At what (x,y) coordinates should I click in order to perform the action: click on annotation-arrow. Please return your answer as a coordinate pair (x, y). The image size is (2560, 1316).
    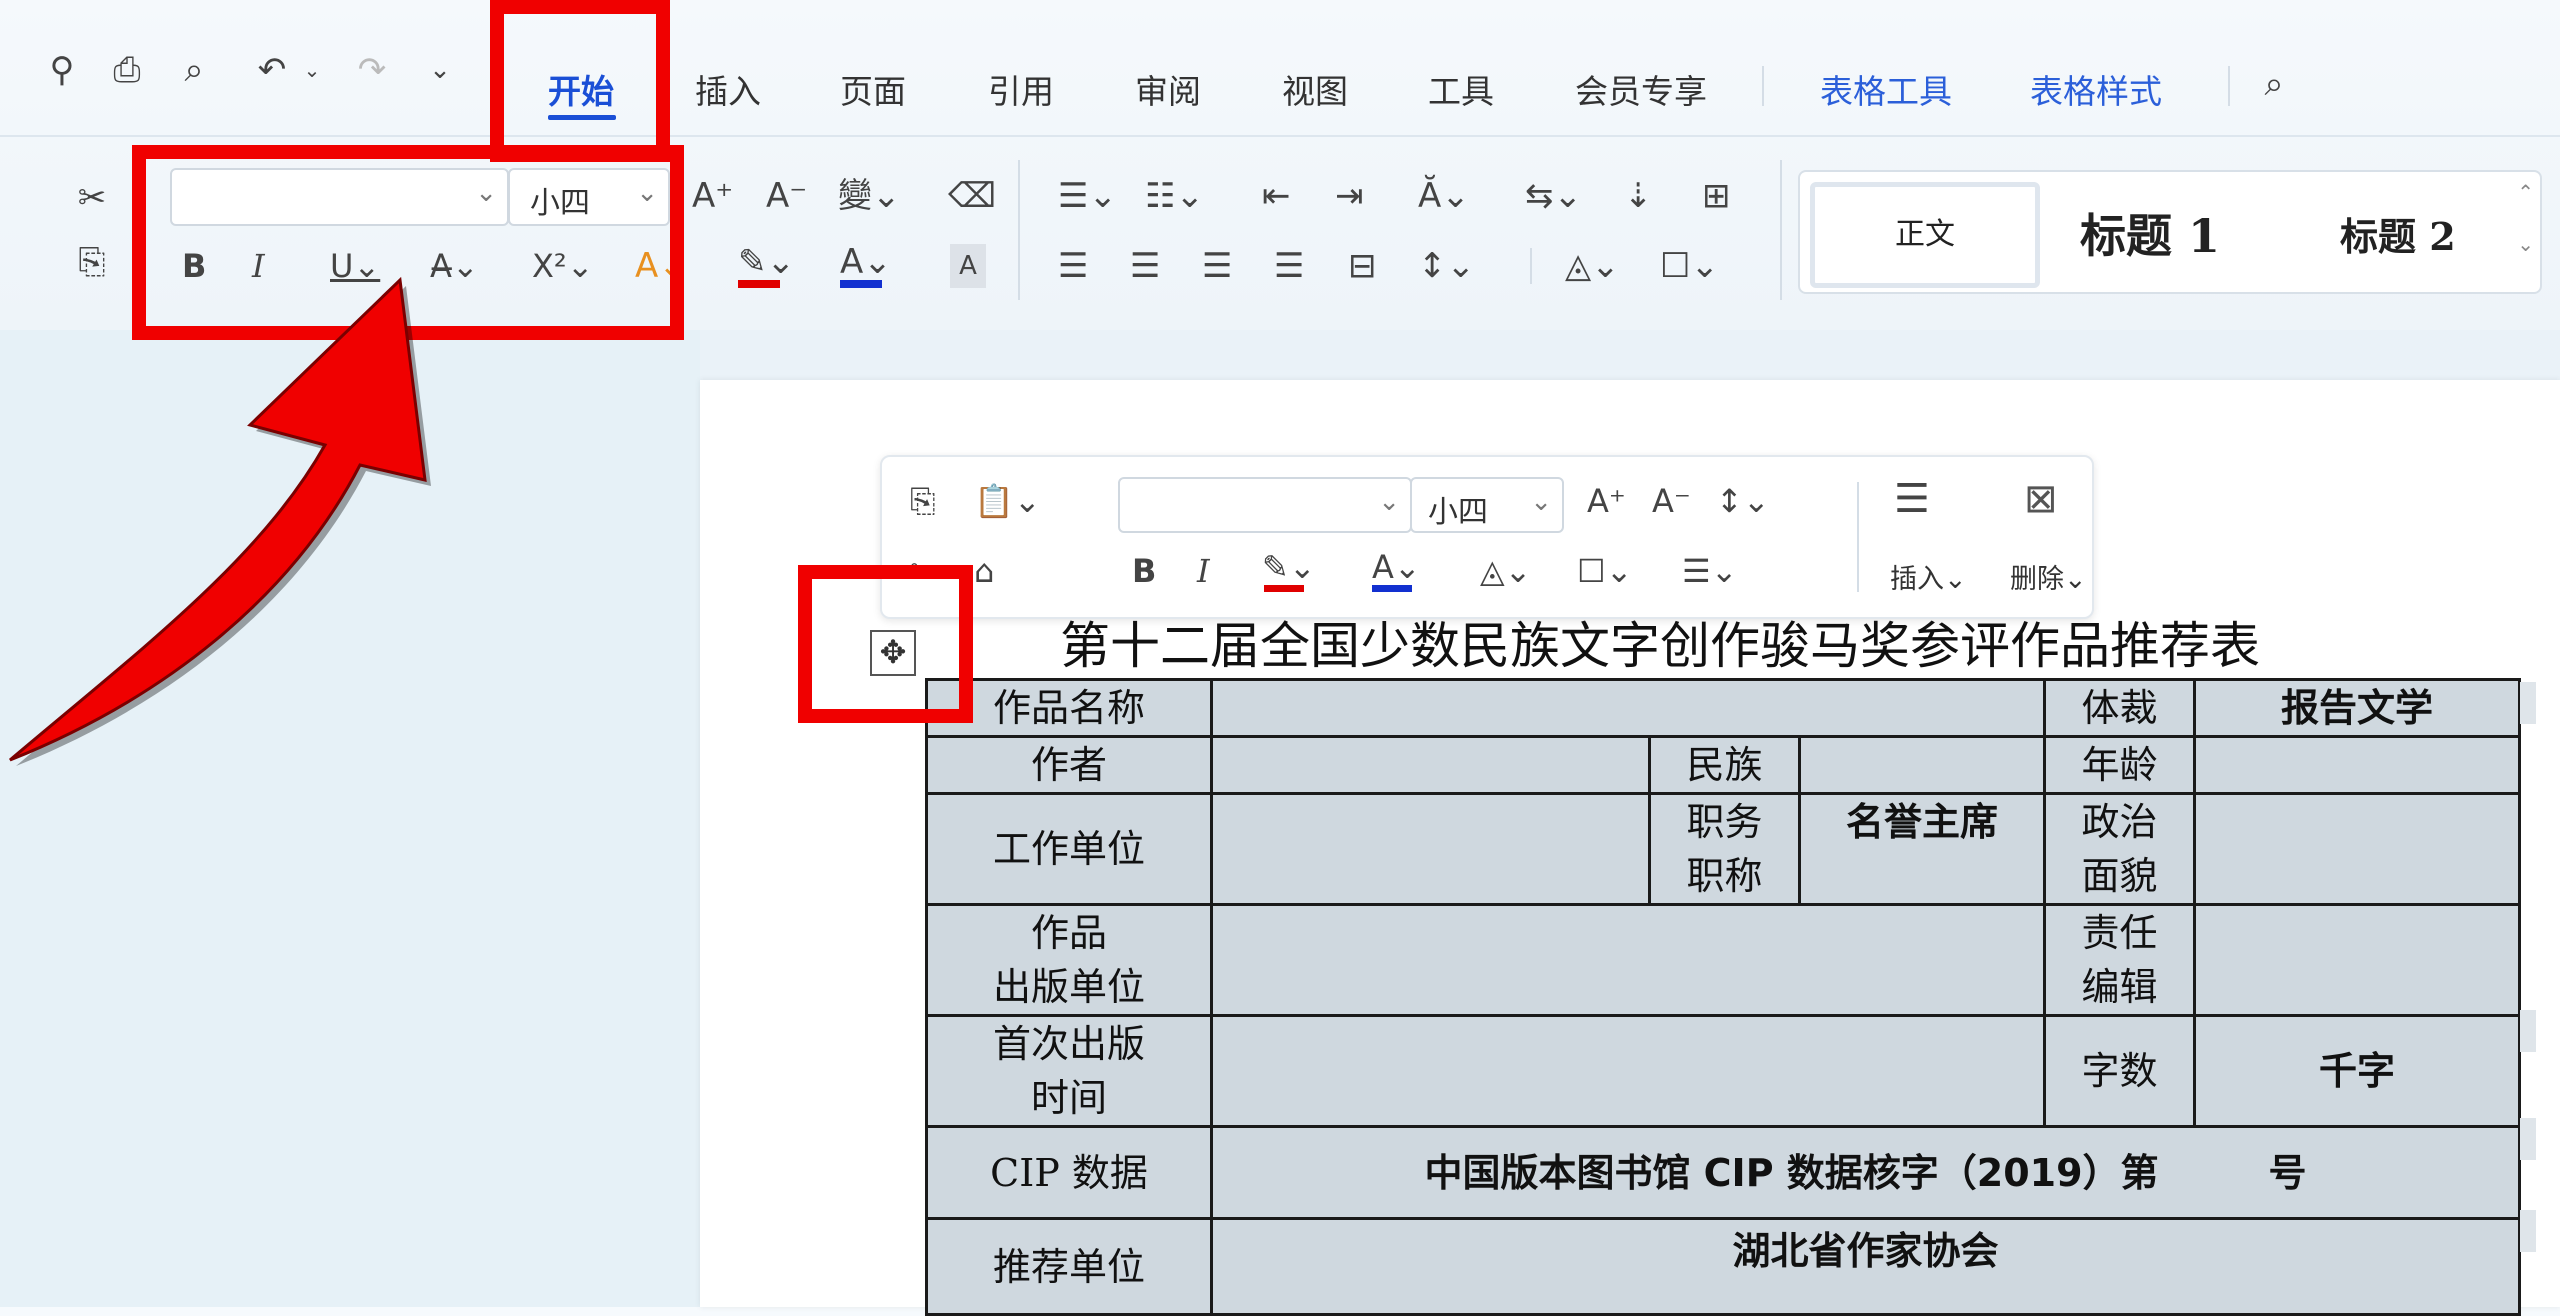
    Looking at the image, I should click on (220, 521).